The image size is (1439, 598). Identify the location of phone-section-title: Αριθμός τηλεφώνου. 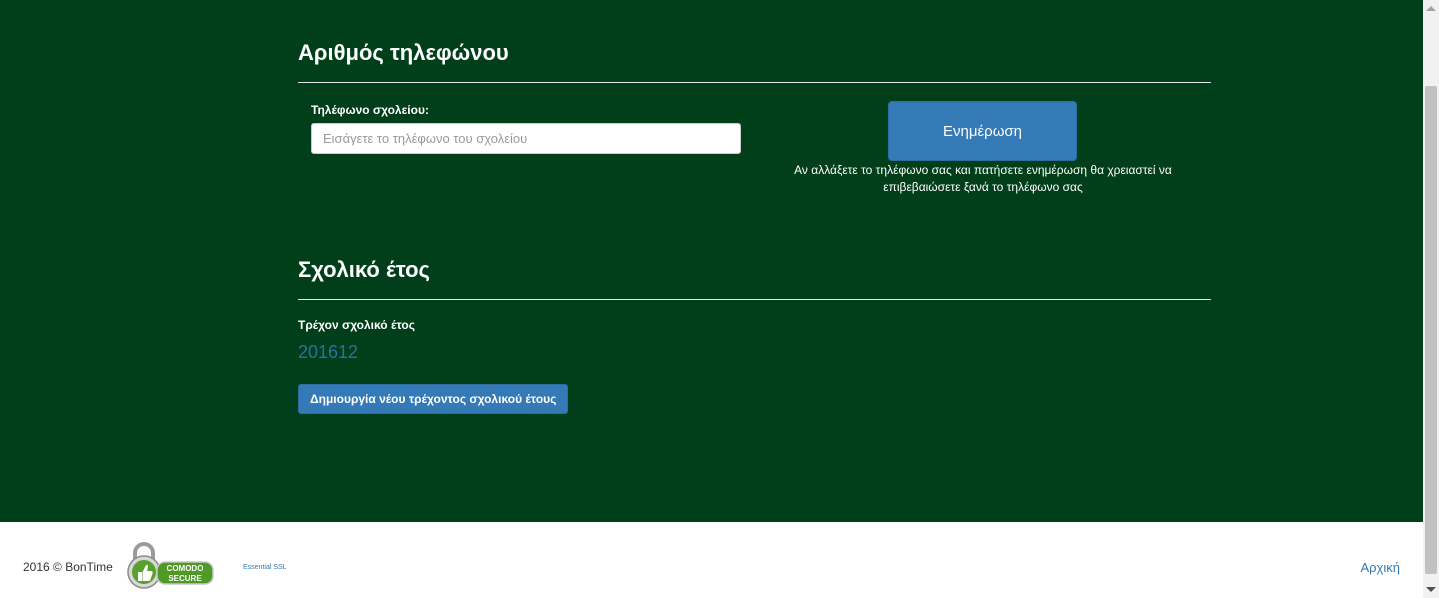
(403, 52).